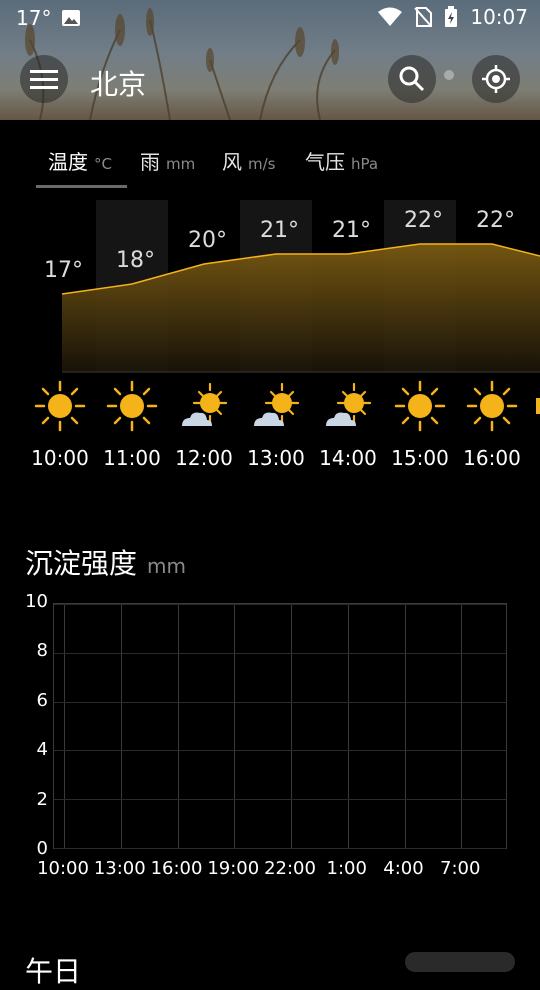  Describe the element at coordinates (63, 868) in the screenshot. I see `x-tick-label: 10:00` at that location.